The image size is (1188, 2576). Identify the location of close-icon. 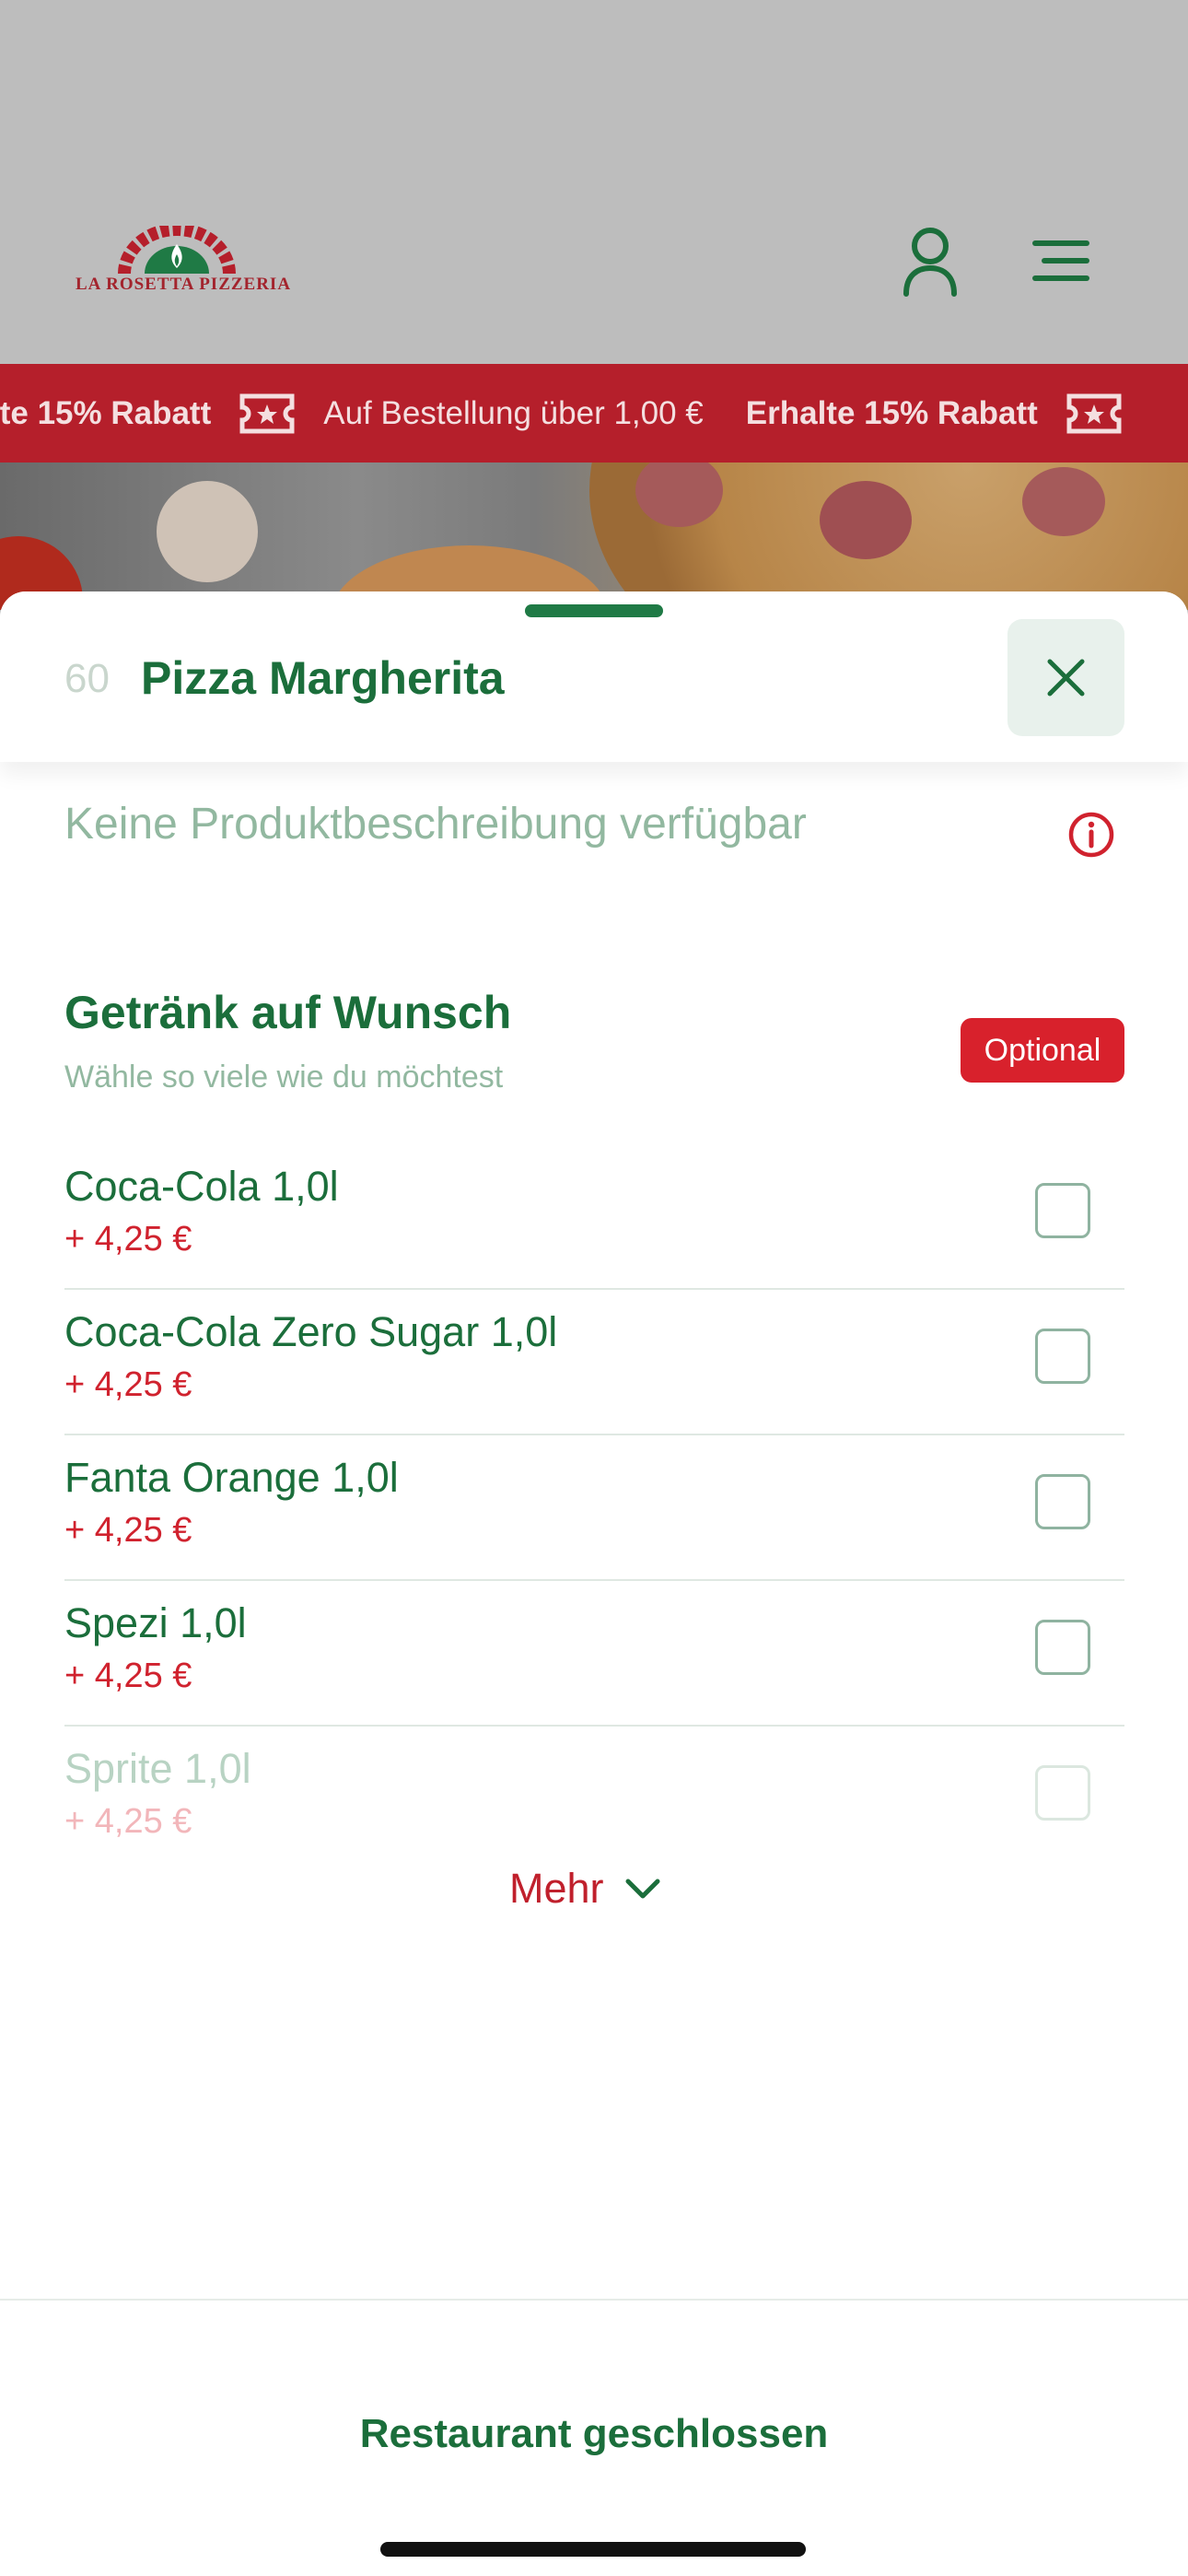
(1066, 678).